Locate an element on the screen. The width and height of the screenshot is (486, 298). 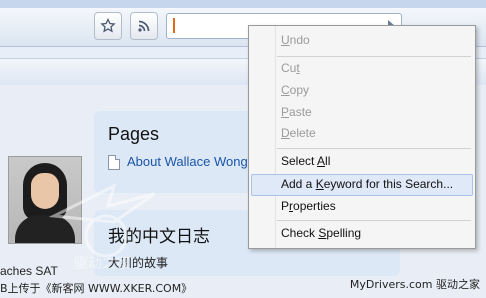
bookmark-button is located at coordinates (108, 26).